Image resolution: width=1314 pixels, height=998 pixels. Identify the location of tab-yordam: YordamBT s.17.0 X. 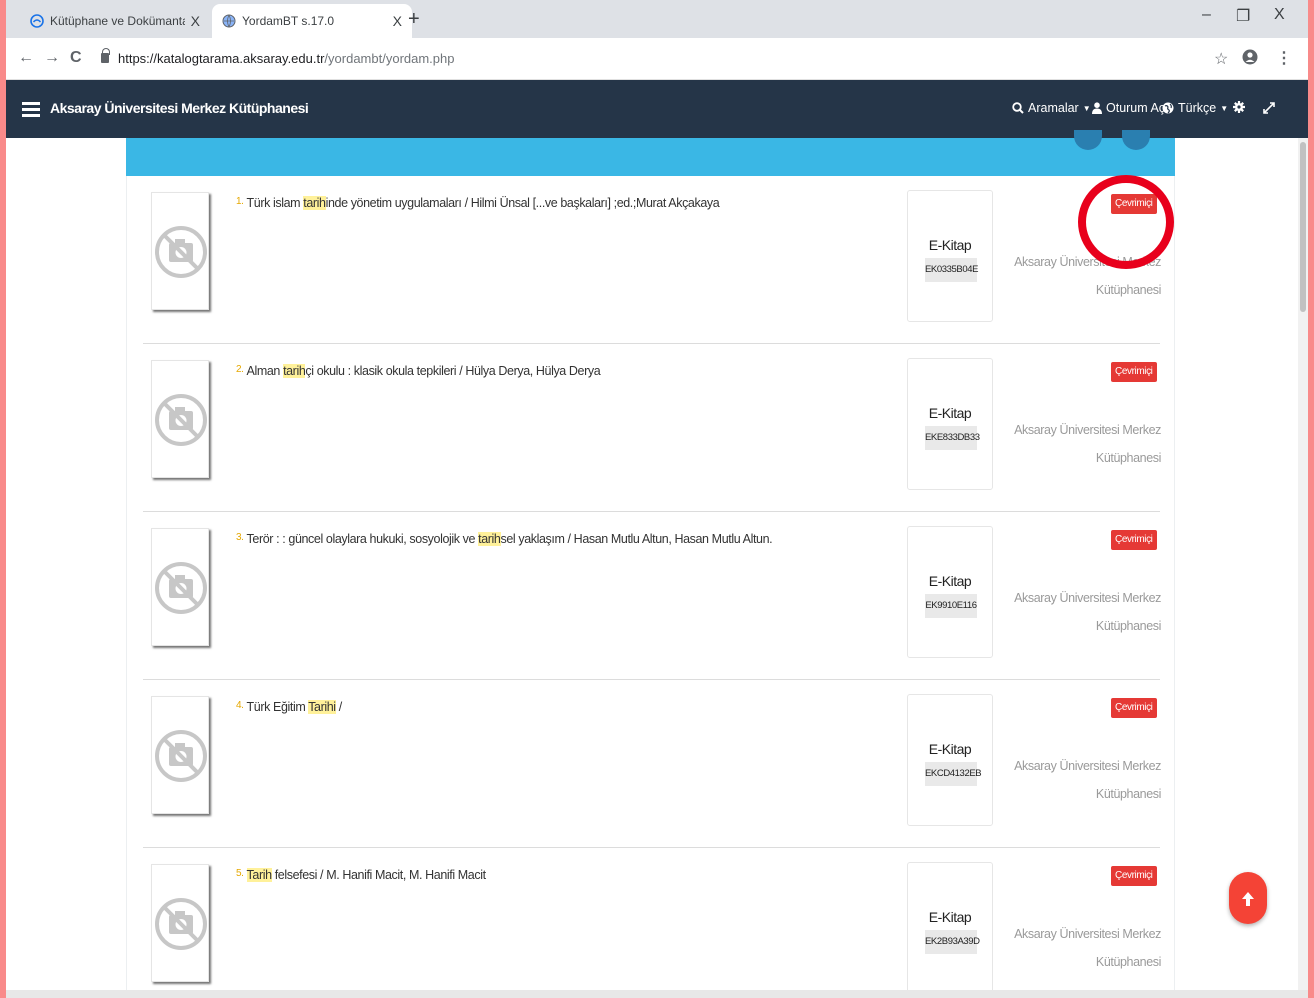
(312, 21).